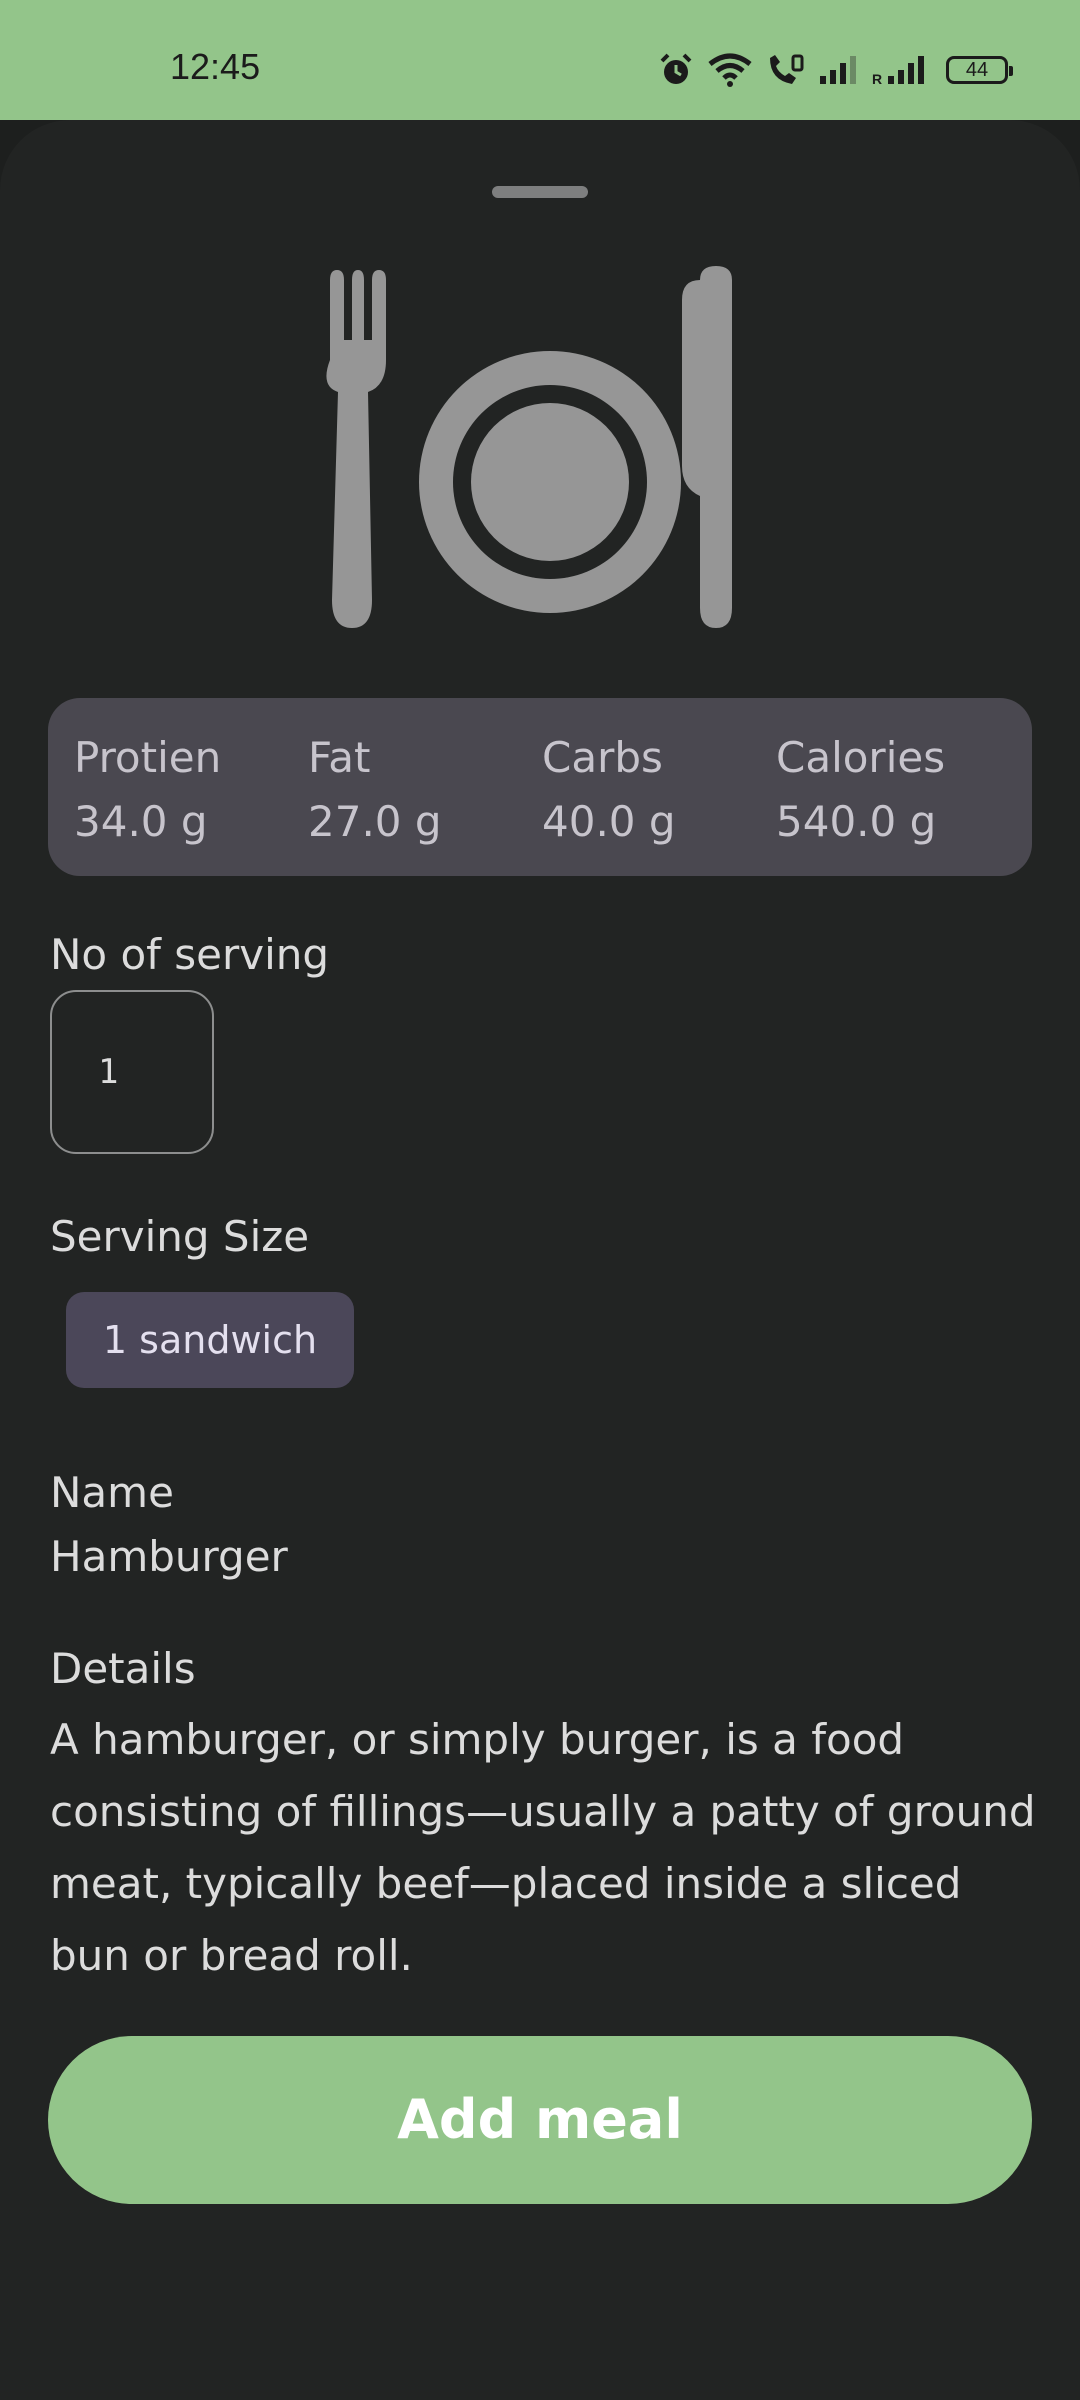  Describe the element at coordinates (676, 68) in the screenshot. I see `alarm-icon` at that location.